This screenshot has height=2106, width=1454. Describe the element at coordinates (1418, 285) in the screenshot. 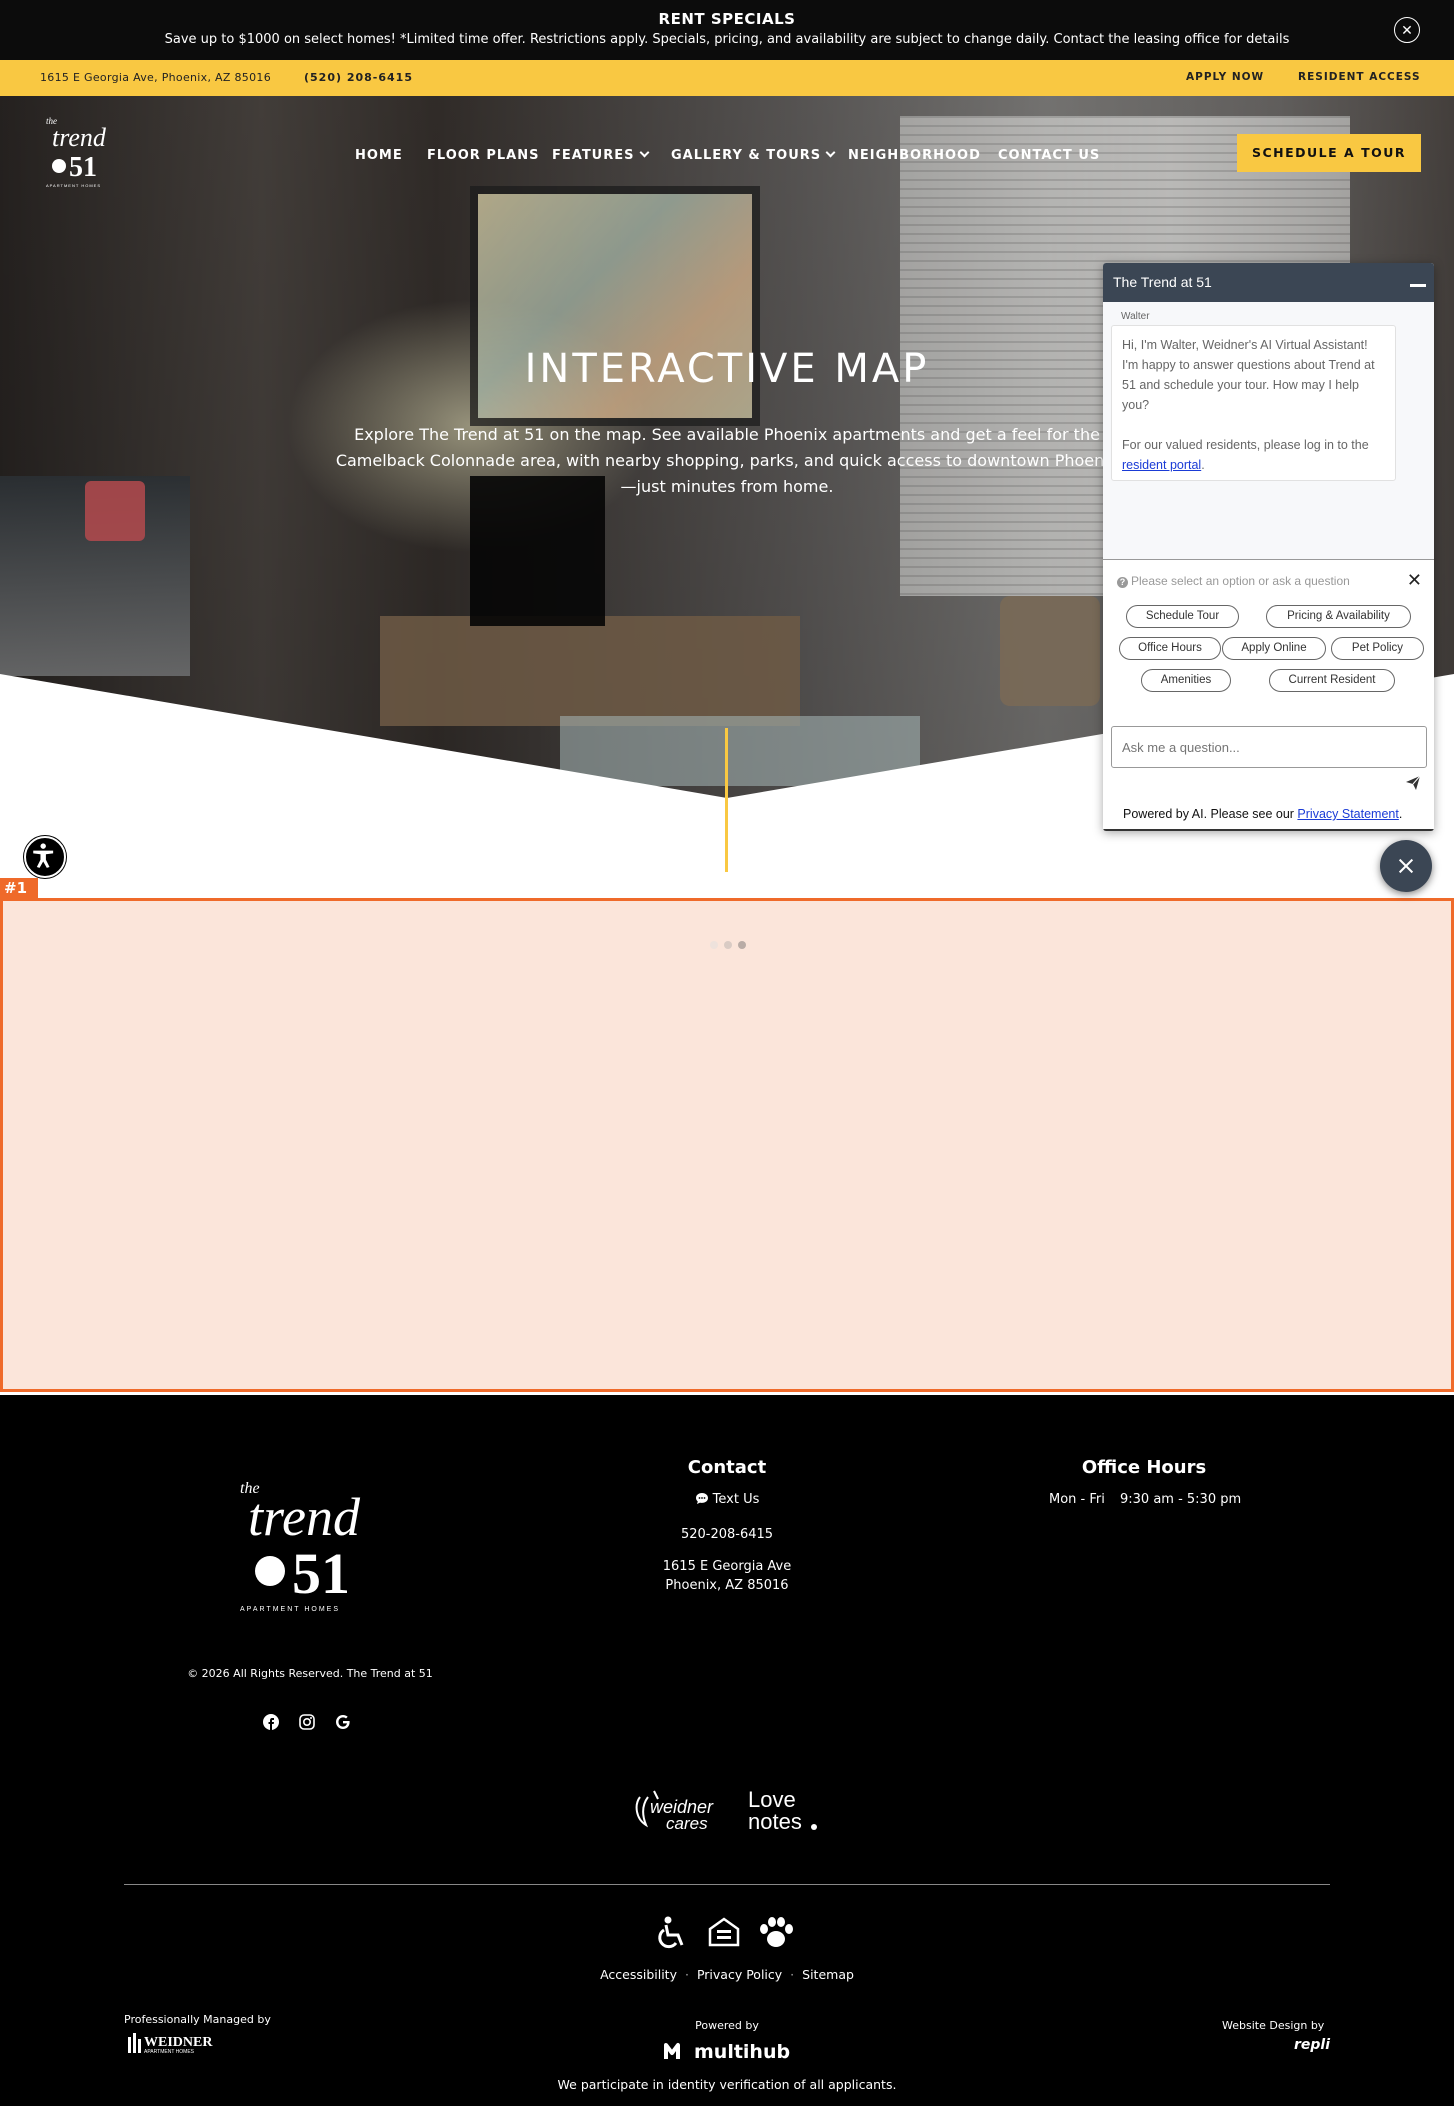

I see `minimize-icon` at that location.